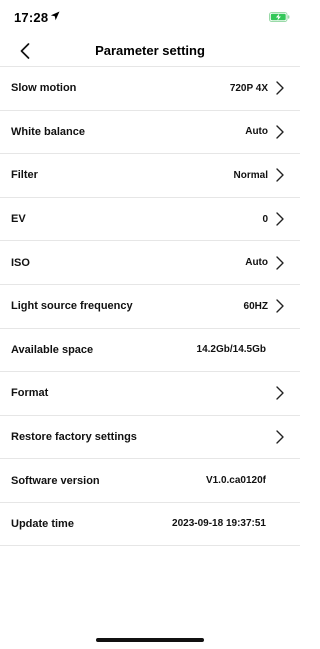  Describe the element at coordinates (44, 88) in the screenshot. I see `row-label: Slow motion` at that location.